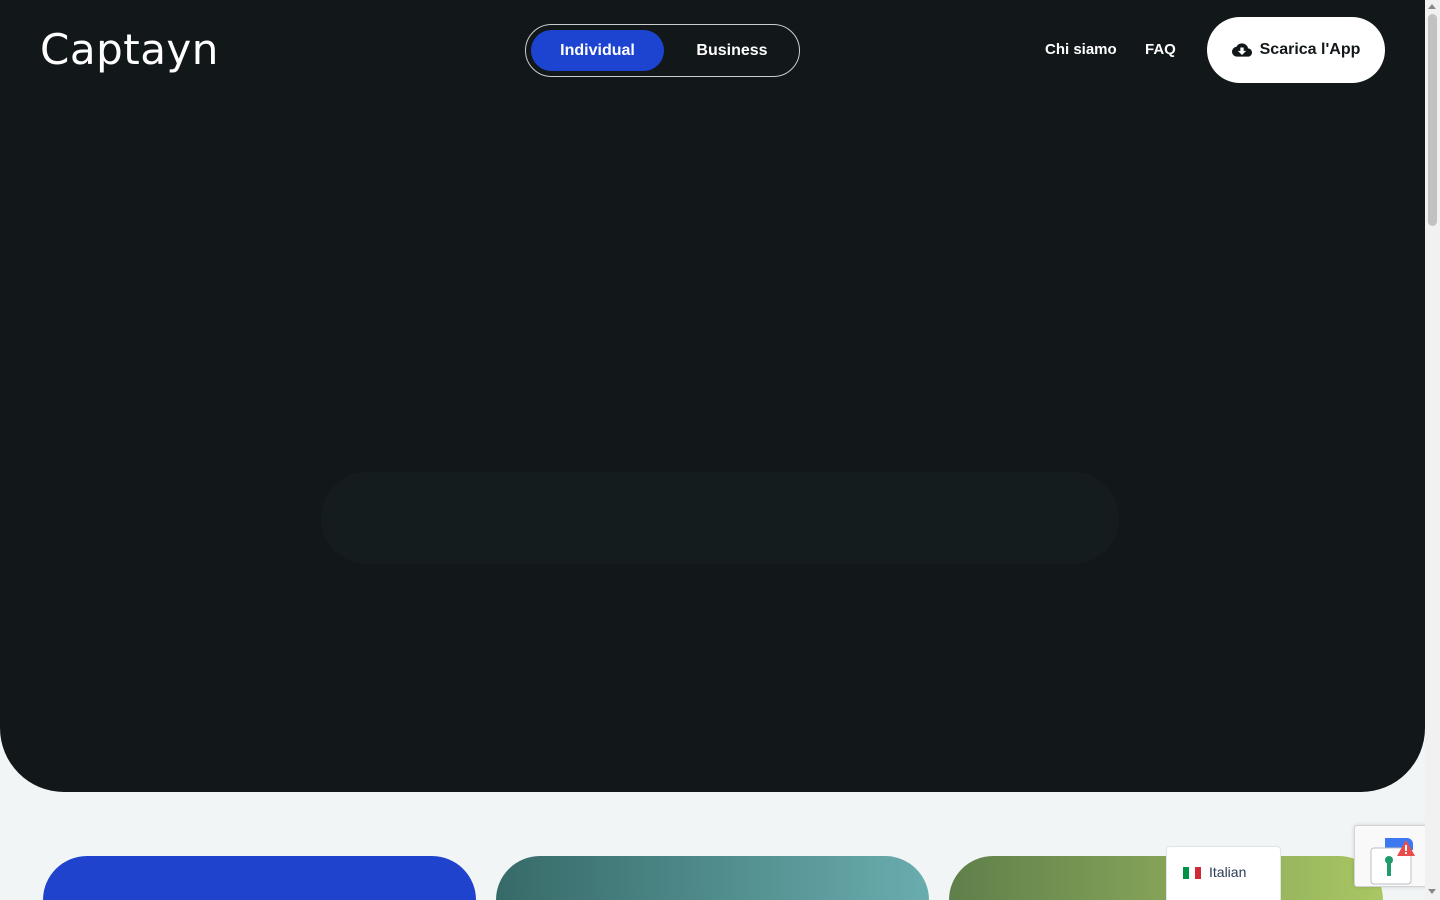  What do you see at coordinates (129, 50) in the screenshot?
I see `logo: Captayn` at bounding box center [129, 50].